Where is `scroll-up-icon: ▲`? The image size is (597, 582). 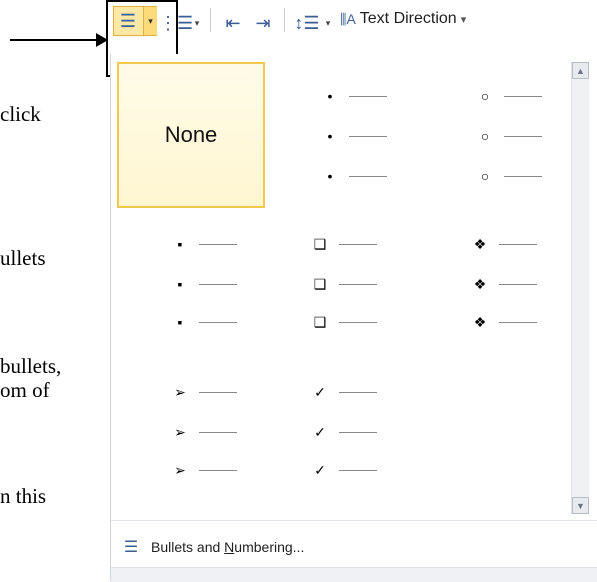 scroll-up-icon: ▲ is located at coordinates (580, 70).